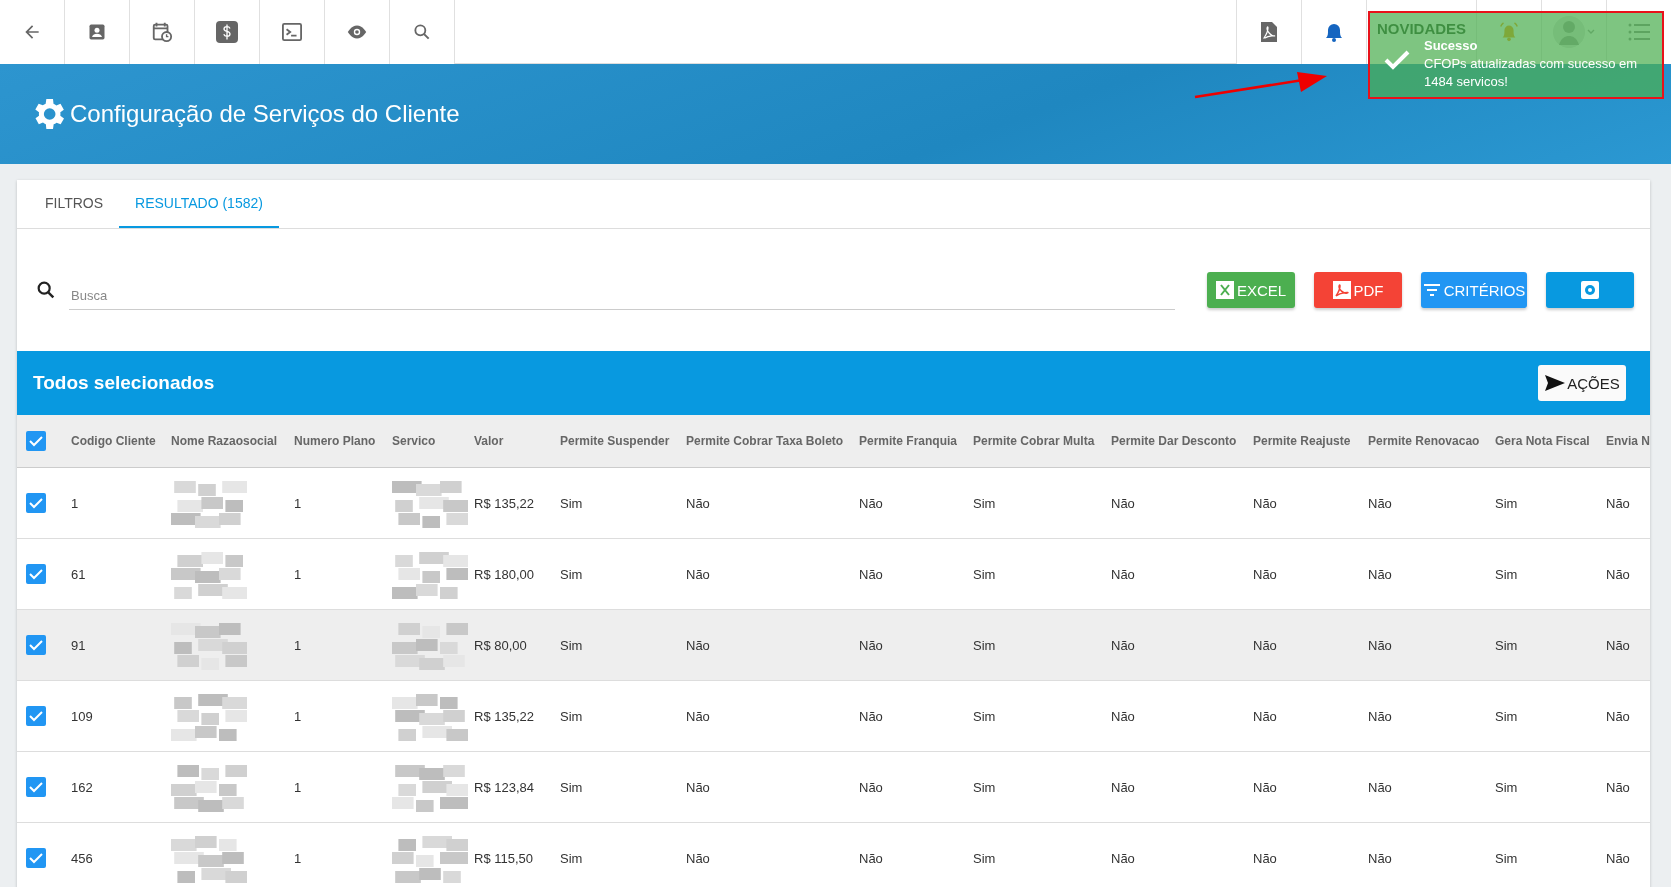  I want to click on table-cell: R$ 123,84, so click(504, 787).